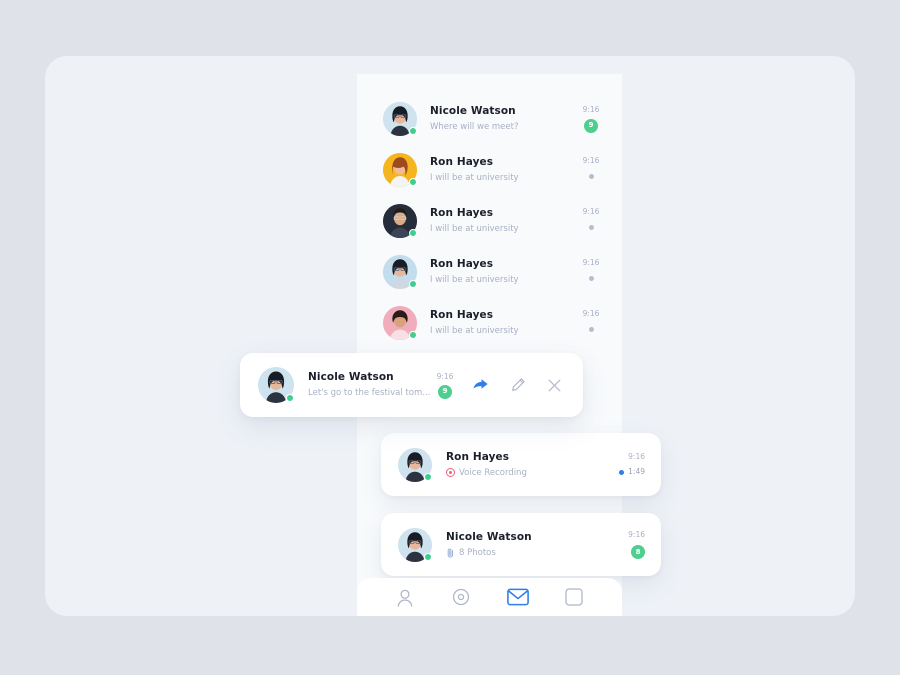  What do you see at coordinates (532, 465) in the screenshot?
I see `conversation-text: Ron Hayes Voice Recording` at bounding box center [532, 465].